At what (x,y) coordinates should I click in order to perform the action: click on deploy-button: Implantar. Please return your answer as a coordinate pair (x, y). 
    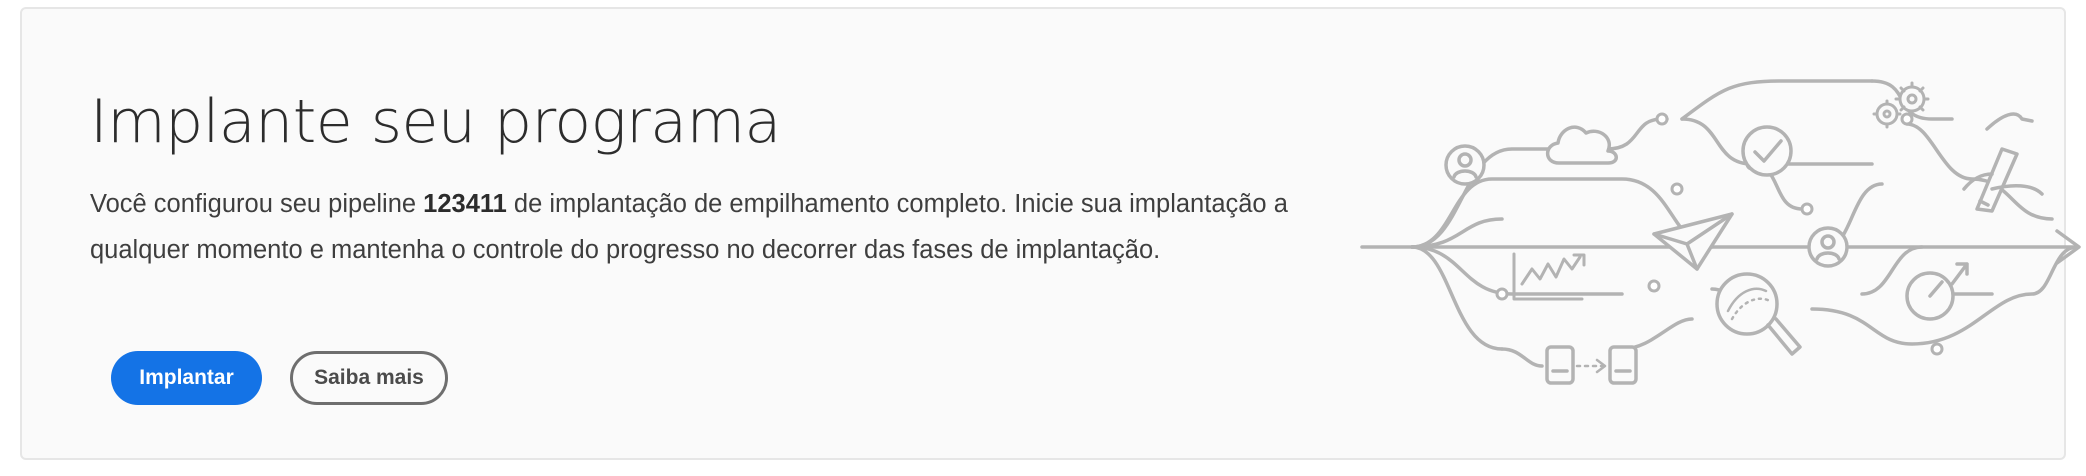
    Looking at the image, I should click on (186, 378).